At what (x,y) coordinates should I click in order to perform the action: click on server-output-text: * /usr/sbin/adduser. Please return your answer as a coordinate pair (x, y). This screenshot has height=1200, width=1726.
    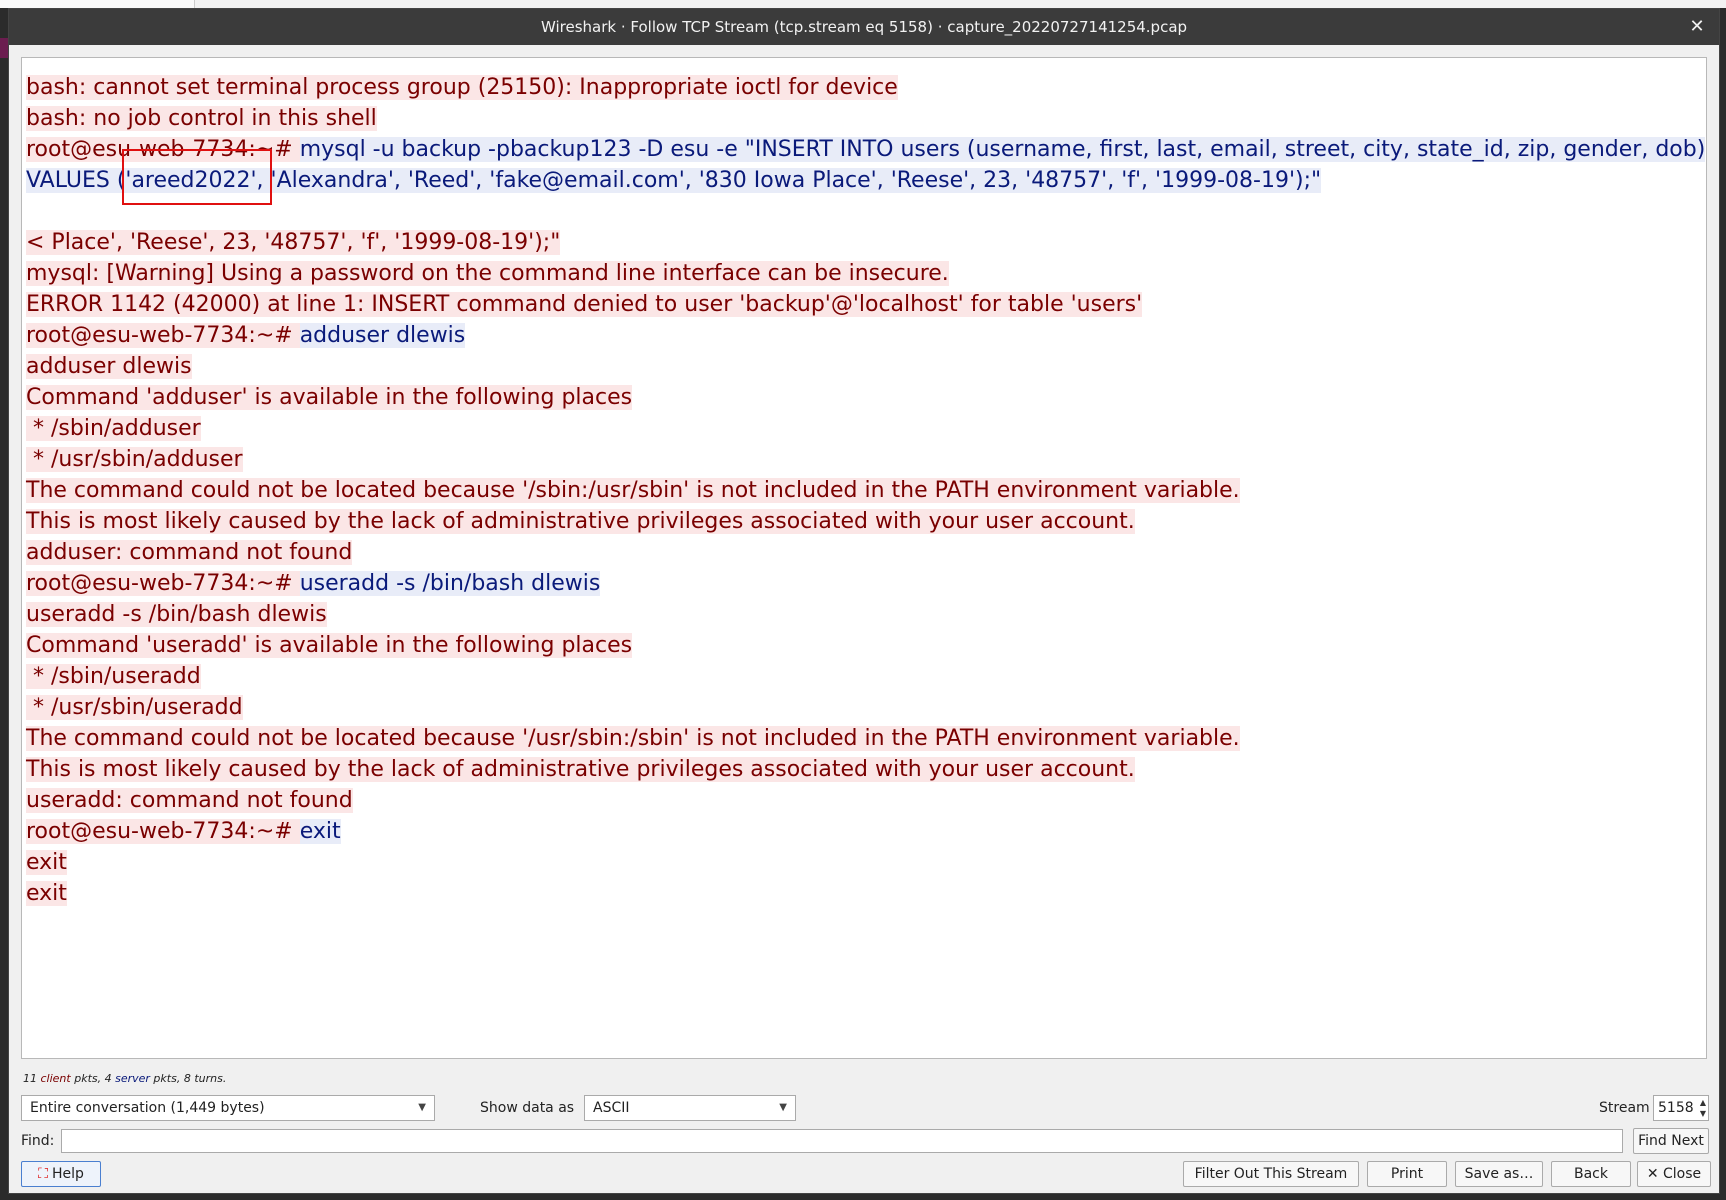
    Looking at the image, I should click on (134, 459).